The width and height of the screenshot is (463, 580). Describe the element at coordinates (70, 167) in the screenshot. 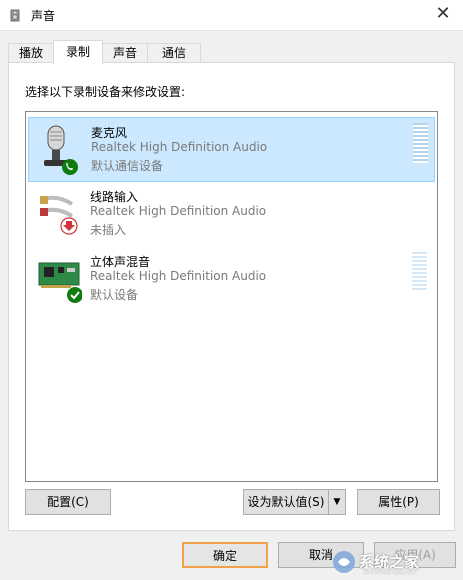

I see `phone-badge` at that location.